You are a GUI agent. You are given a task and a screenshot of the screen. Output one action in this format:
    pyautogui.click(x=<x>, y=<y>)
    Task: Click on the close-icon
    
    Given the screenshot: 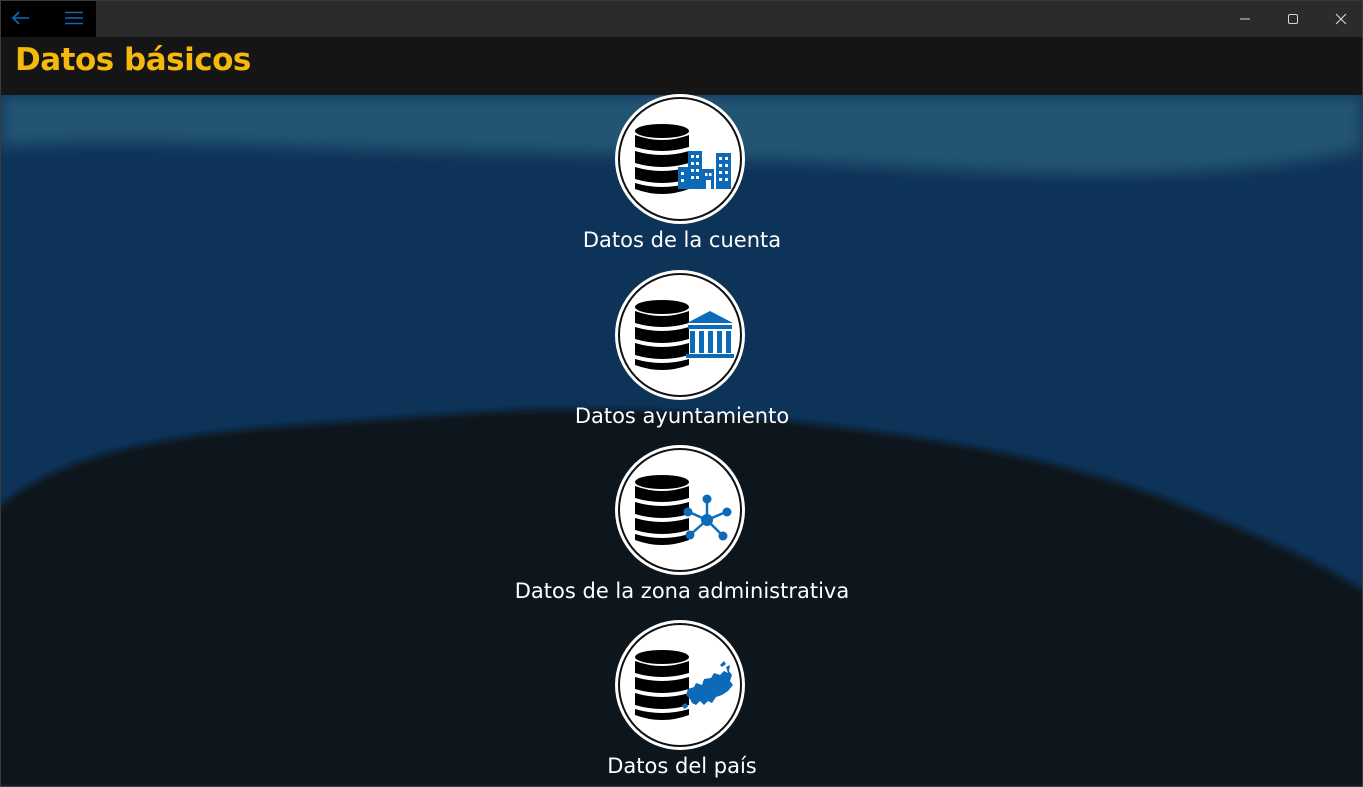 What is the action you would take?
    pyautogui.click(x=1341, y=19)
    